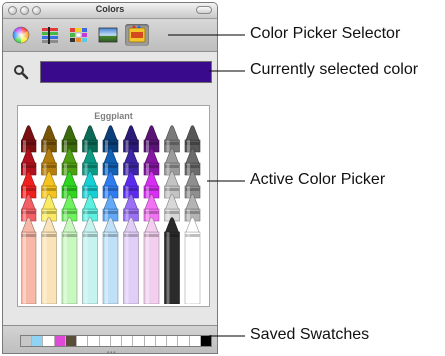  Describe the element at coordinates (334, 69) in the screenshot. I see `callout-current-color: Currently selected color` at that location.